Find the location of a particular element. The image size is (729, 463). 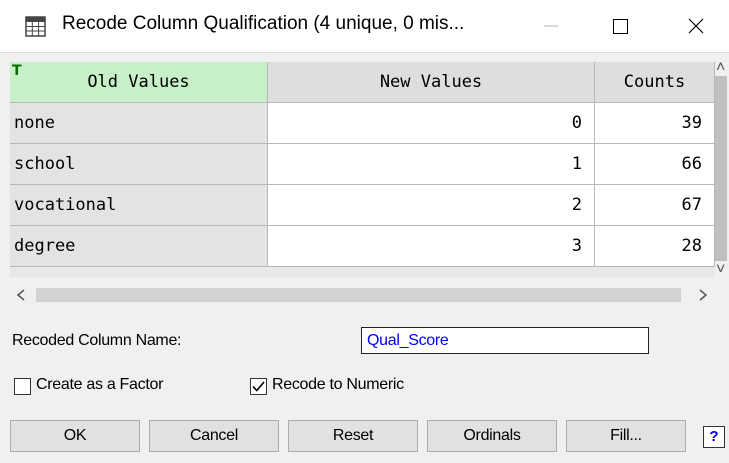

table-icon is located at coordinates (35, 26).